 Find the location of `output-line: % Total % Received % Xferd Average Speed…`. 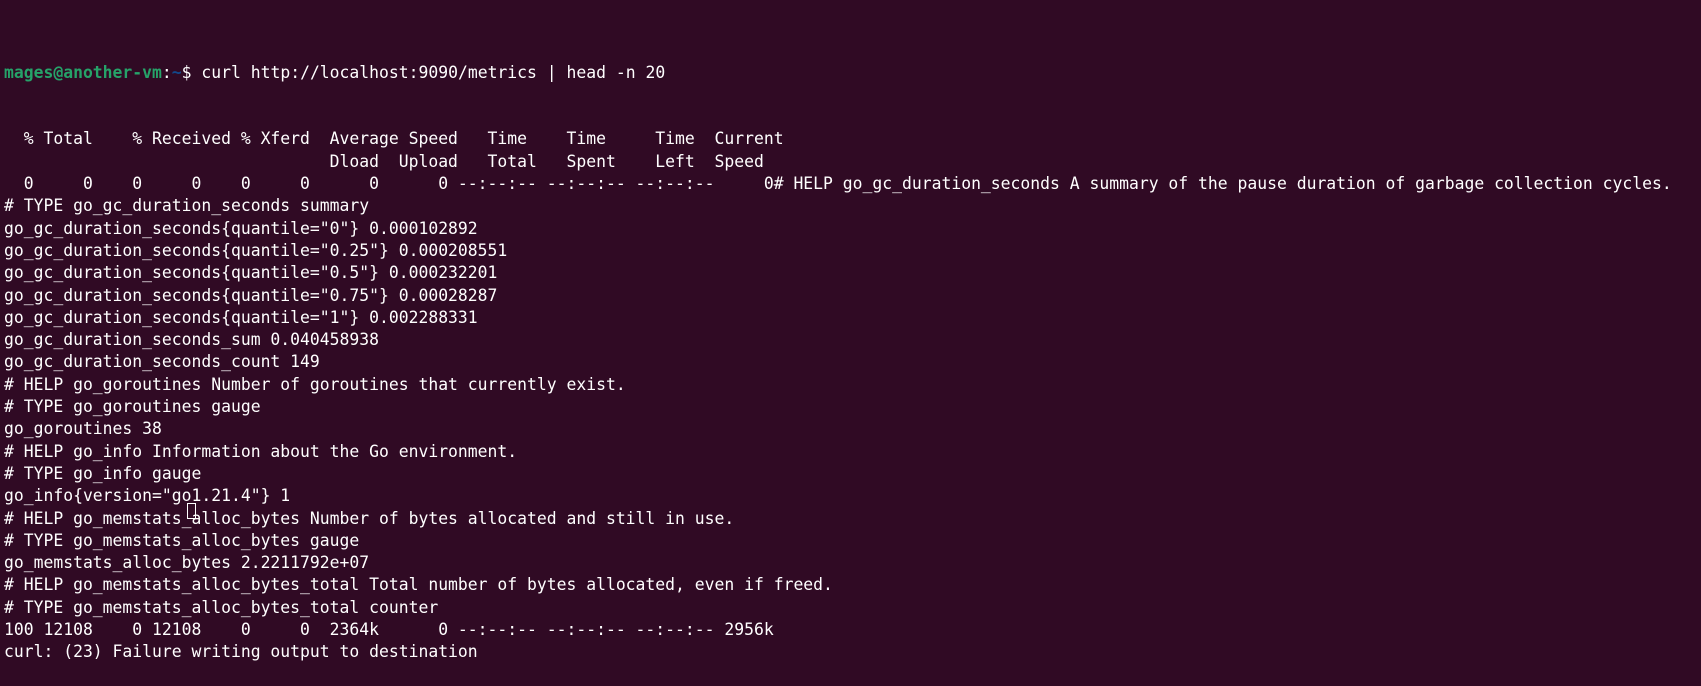

output-line: % Total % Received % Xferd Average Speed… is located at coordinates (394, 139).